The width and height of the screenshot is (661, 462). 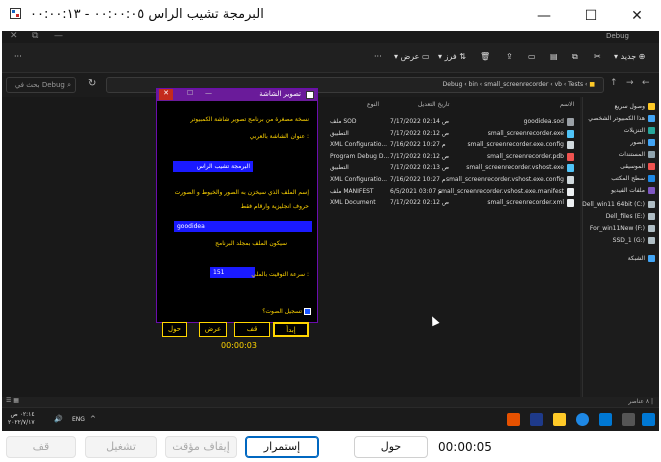 I want to click on nav-item: SSD_1 (G:), so click(x=634, y=240).